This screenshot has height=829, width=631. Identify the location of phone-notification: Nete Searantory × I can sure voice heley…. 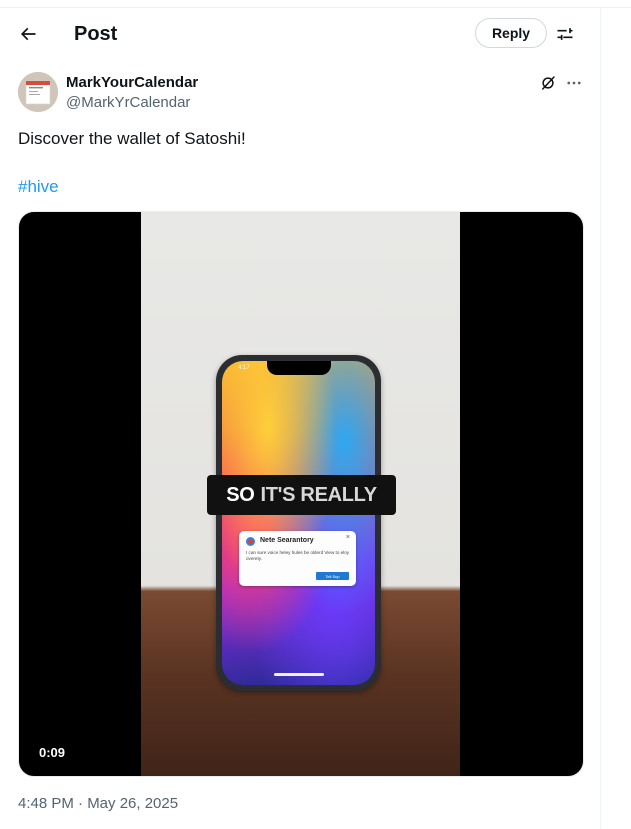
(297, 558).